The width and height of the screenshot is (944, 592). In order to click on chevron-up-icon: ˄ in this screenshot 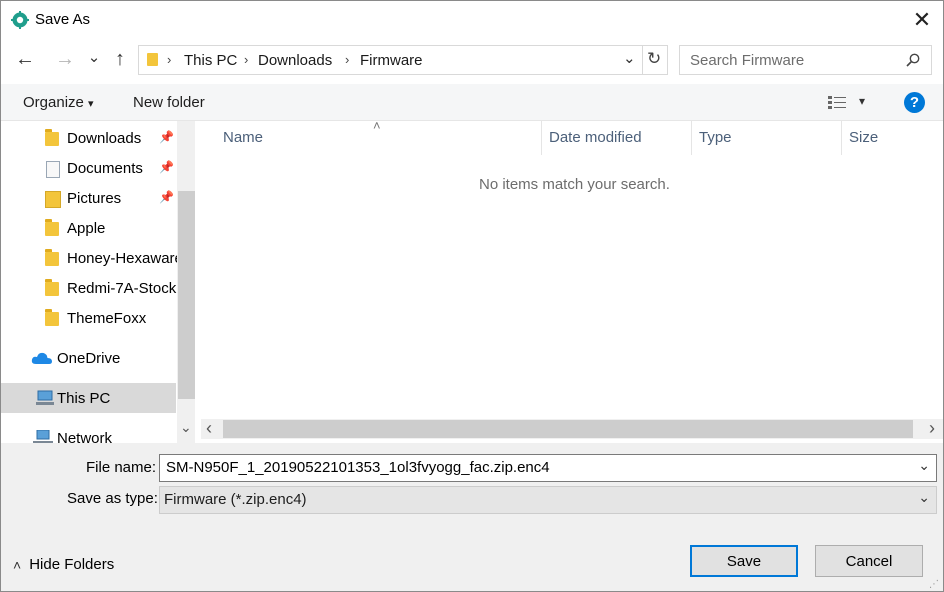, I will do `click(17, 564)`.